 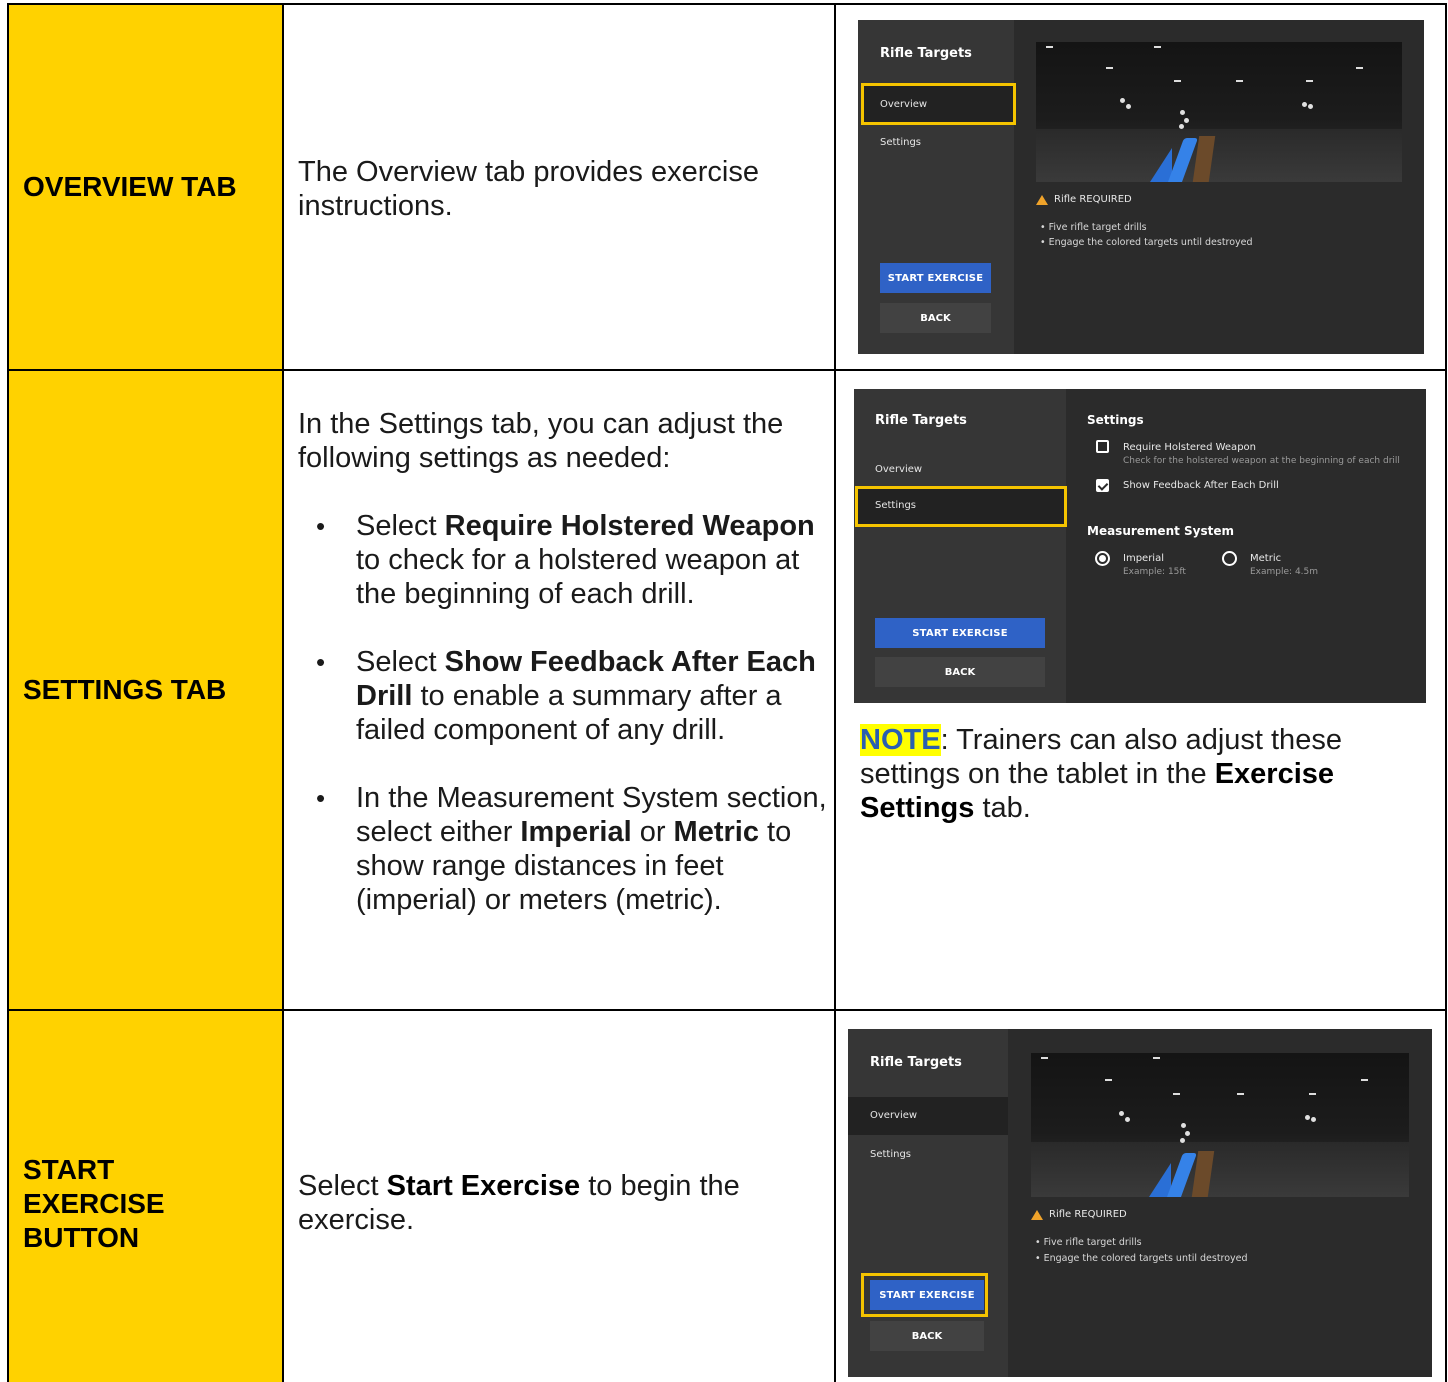 I want to click on overview-tab-label: OVERVIEW TAB, so click(x=130, y=186).